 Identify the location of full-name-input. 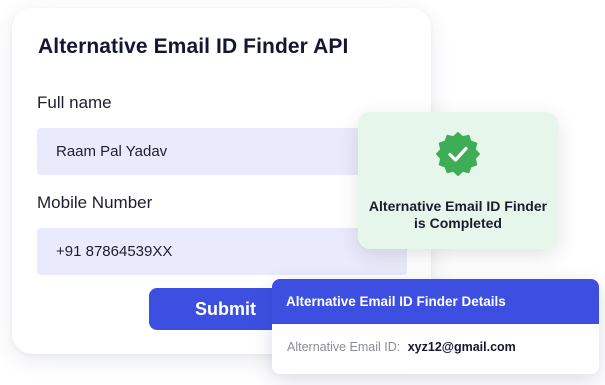
(222, 151).